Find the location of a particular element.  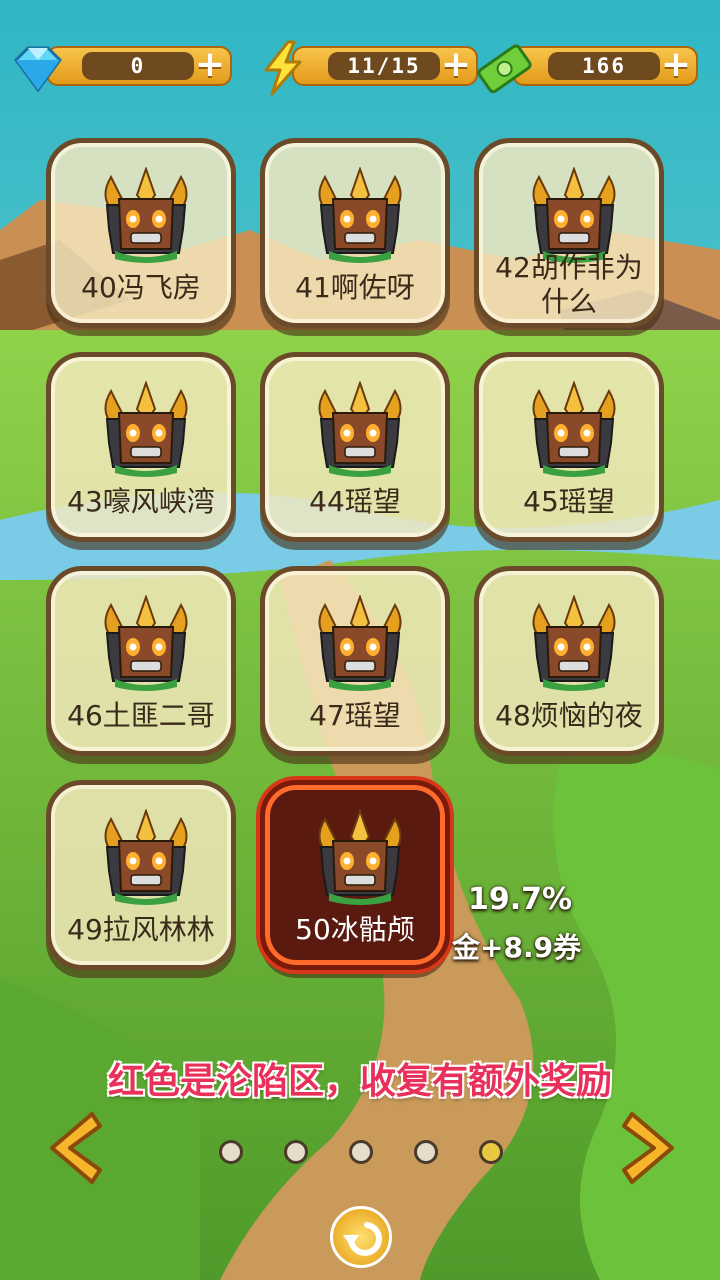

level-name: 48烦恼的夜 is located at coordinates (569, 715).